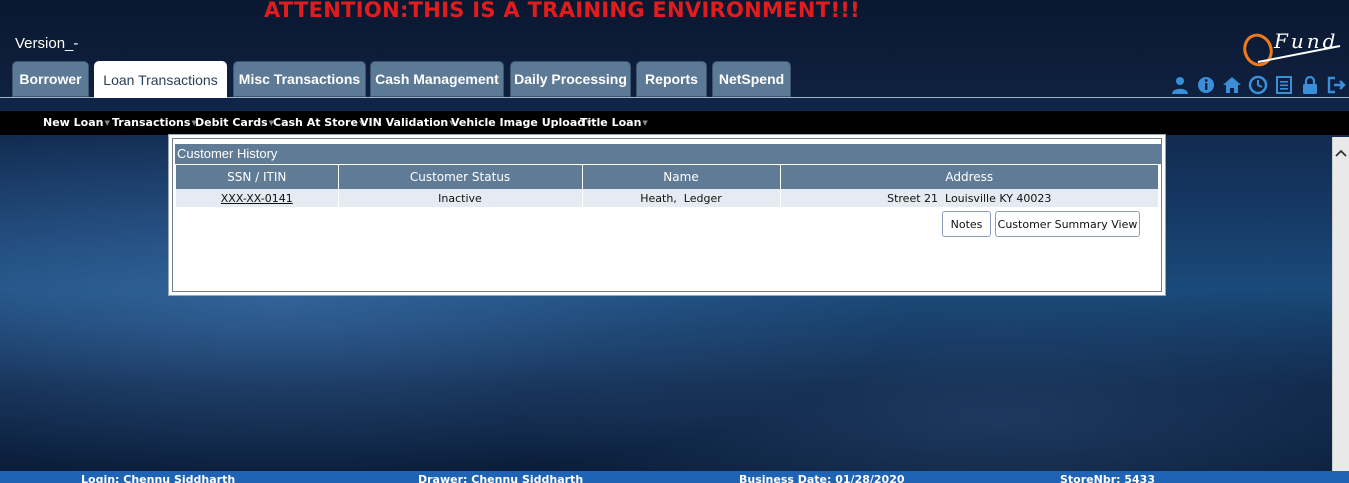  What do you see at coordinates (1284, 85) in the screenshot?
I see `list-icon` at bounding box center [1284, 85].